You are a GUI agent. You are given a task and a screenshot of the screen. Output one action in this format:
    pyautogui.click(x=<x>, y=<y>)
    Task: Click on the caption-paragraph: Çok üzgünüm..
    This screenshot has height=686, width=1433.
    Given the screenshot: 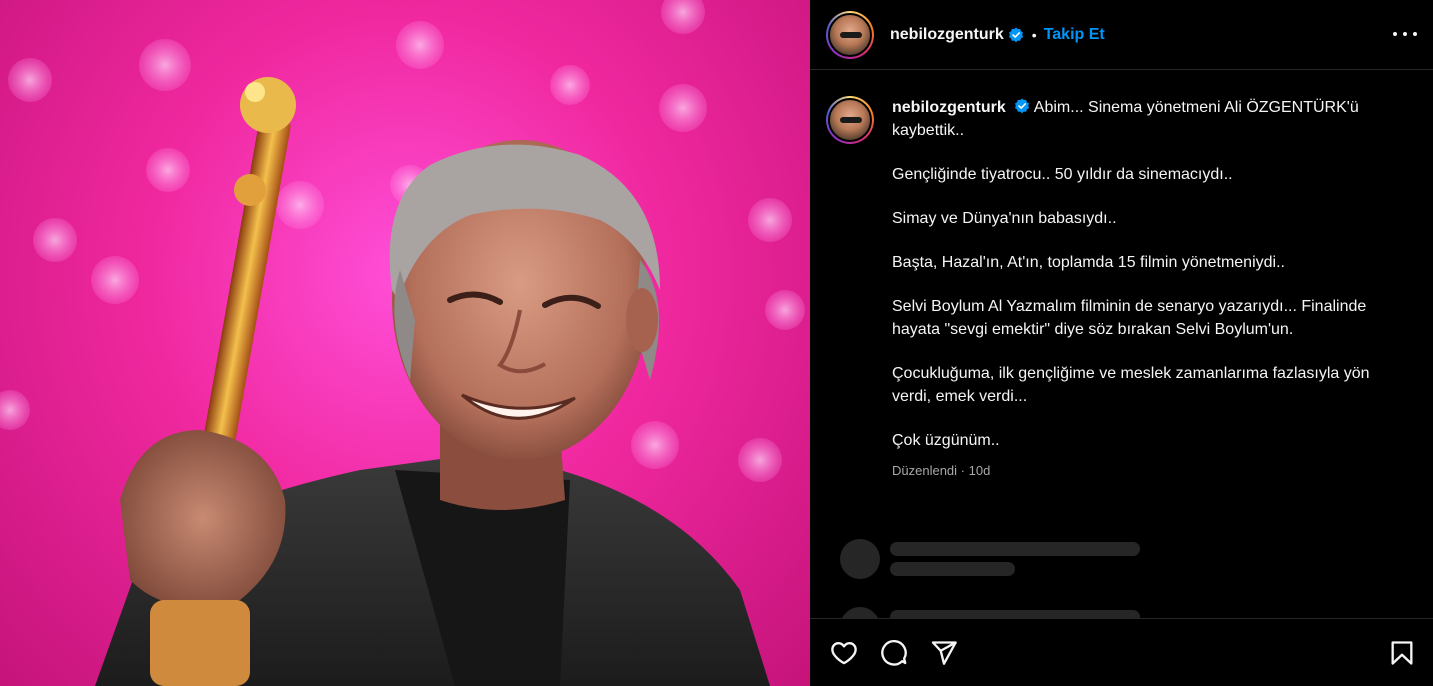 What is the action you would take?
    pyautogui.click(x=946, y=440)
    